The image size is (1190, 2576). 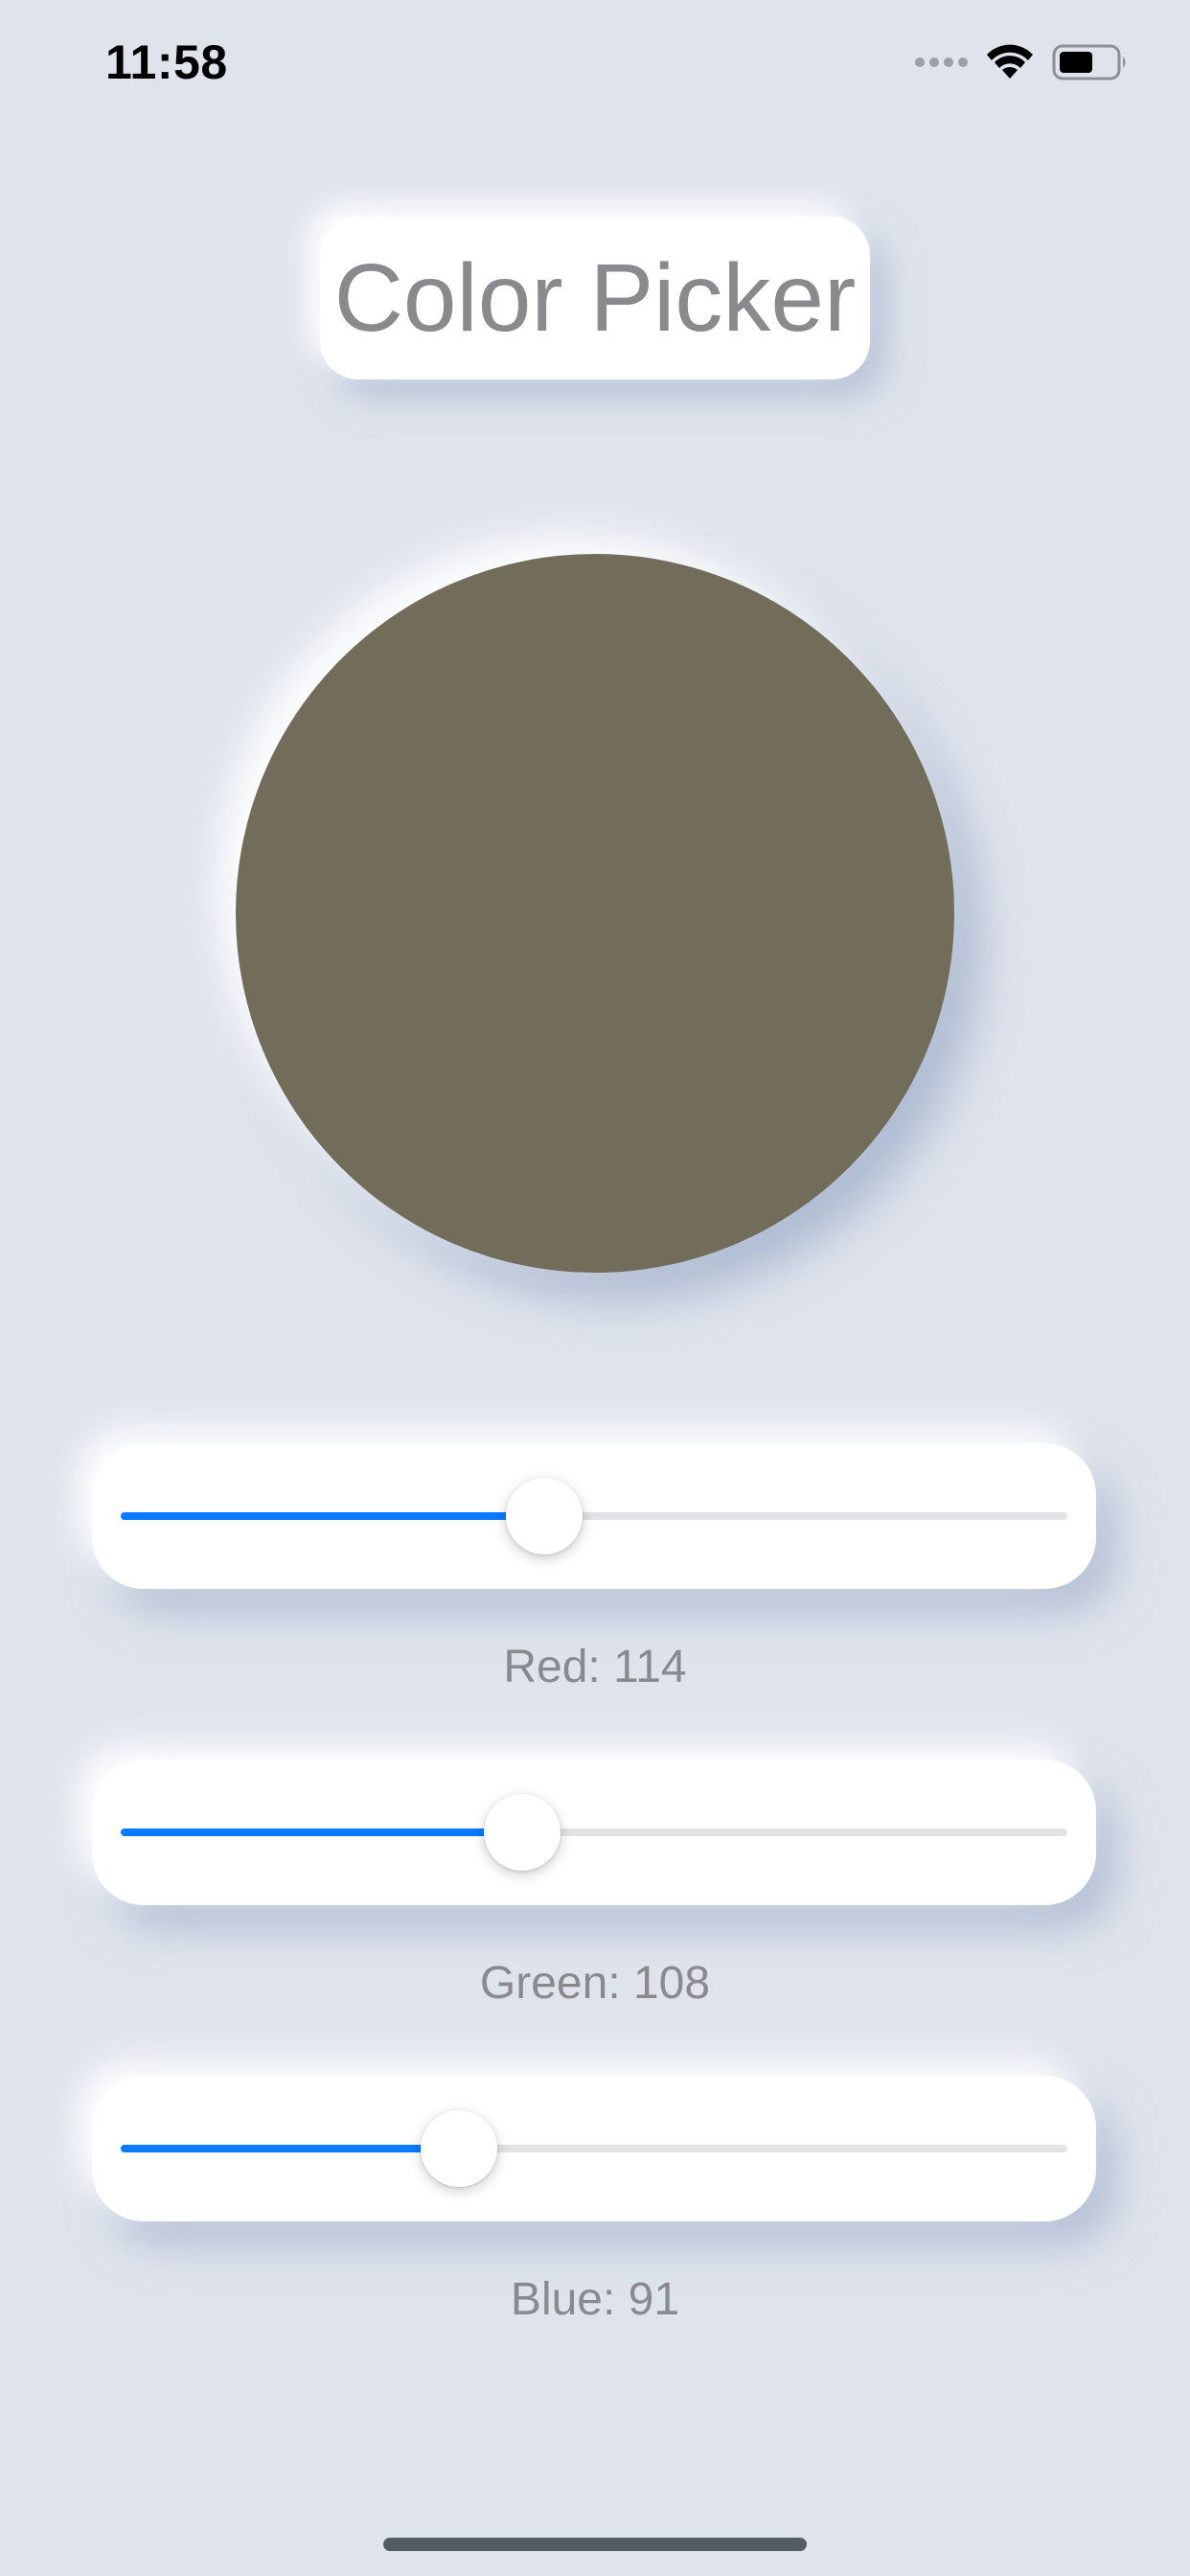 I want to click on red-slider-track, so click(x=594, y=1516).